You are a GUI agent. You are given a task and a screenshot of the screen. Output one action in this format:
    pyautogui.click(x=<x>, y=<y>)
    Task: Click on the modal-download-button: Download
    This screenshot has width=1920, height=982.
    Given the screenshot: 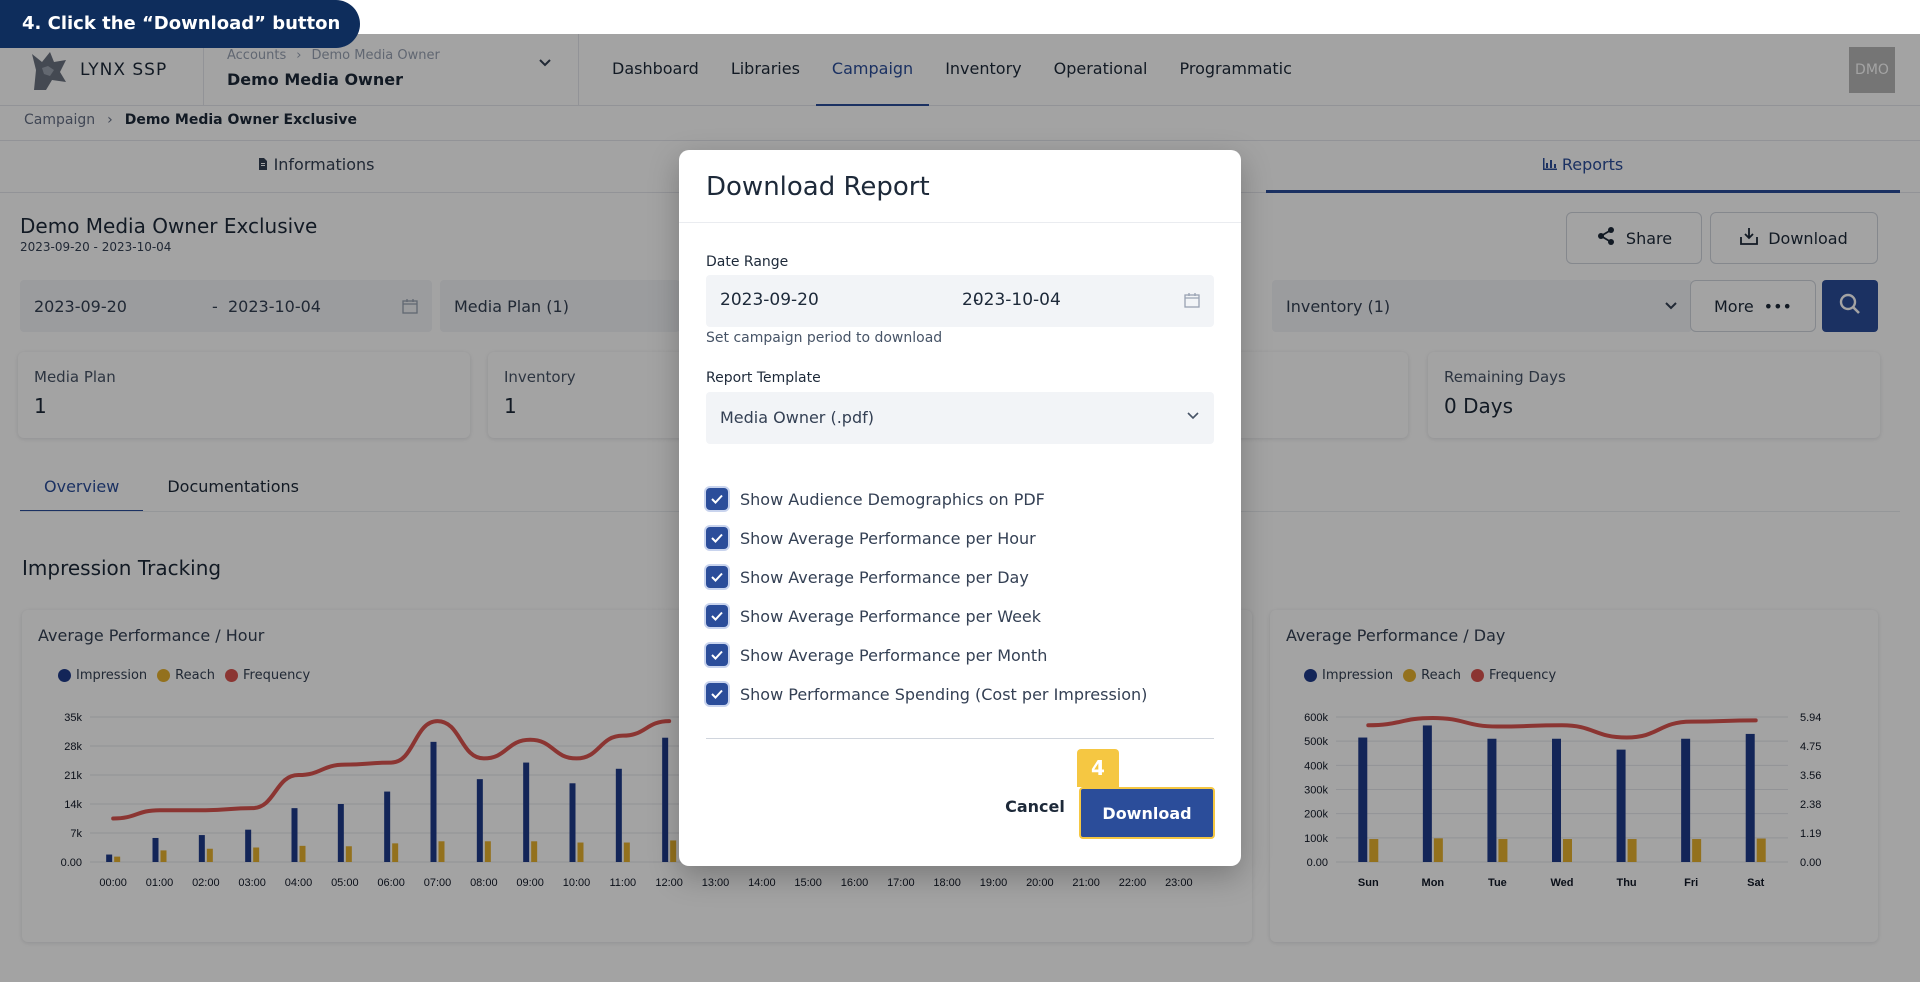 What is the action you would take?
    pyautogui.click(x=1147, y=813)
    